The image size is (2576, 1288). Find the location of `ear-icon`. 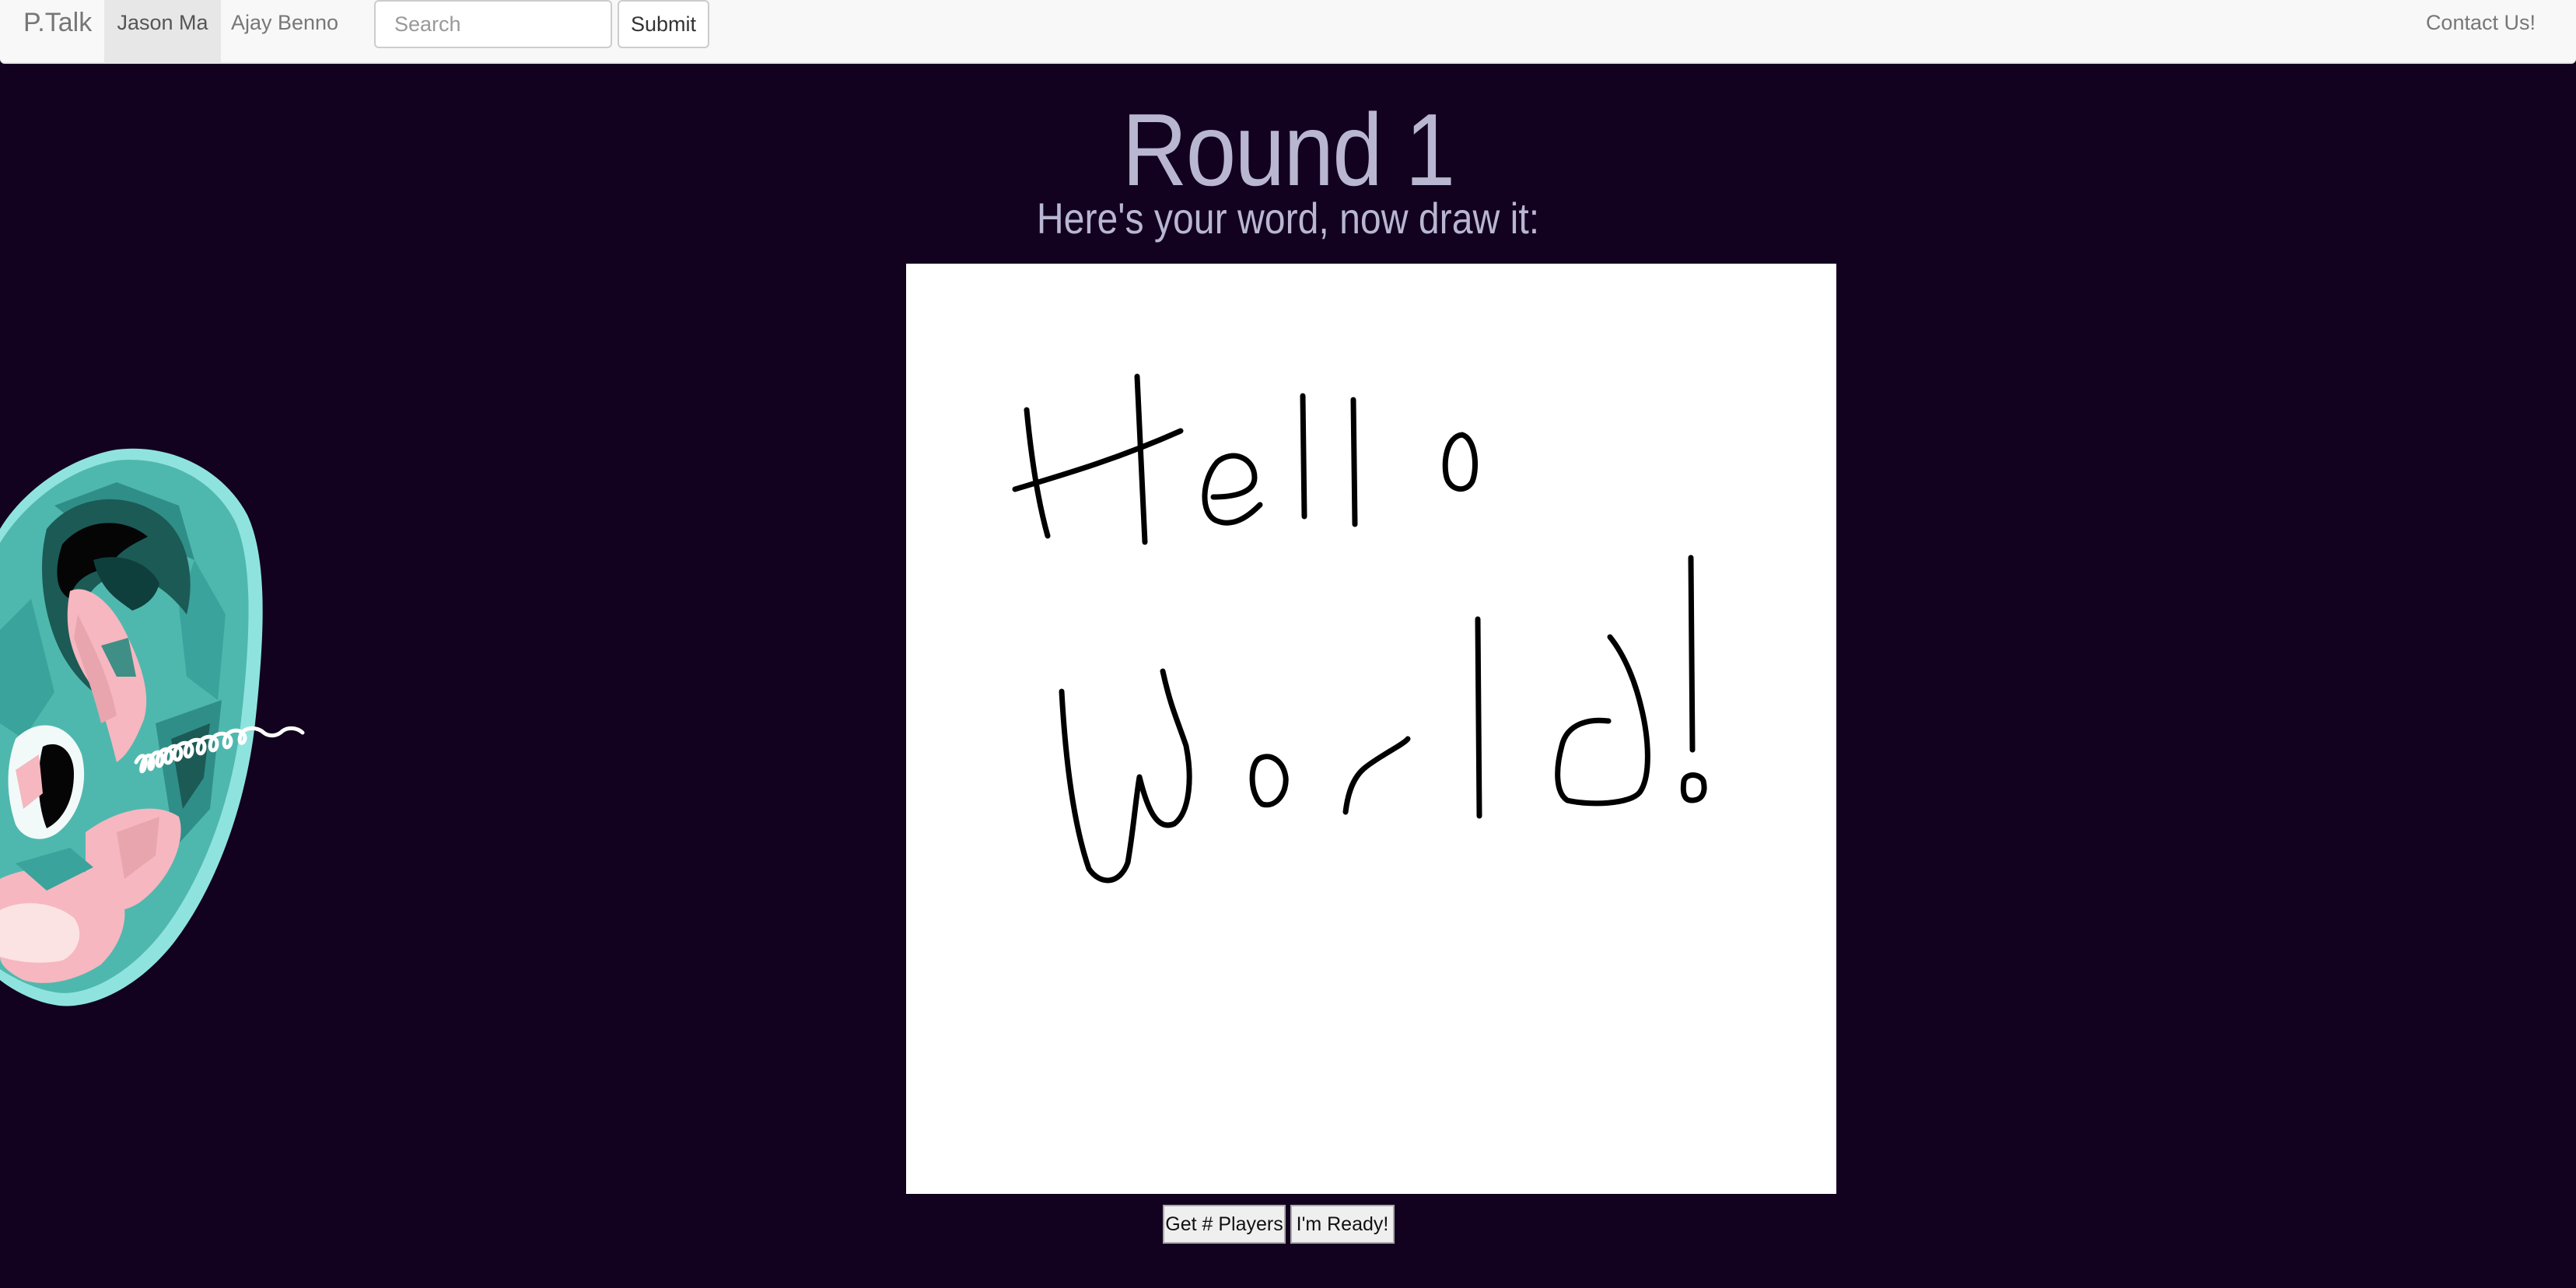

ear-icon is located at coordinates (152, 727).